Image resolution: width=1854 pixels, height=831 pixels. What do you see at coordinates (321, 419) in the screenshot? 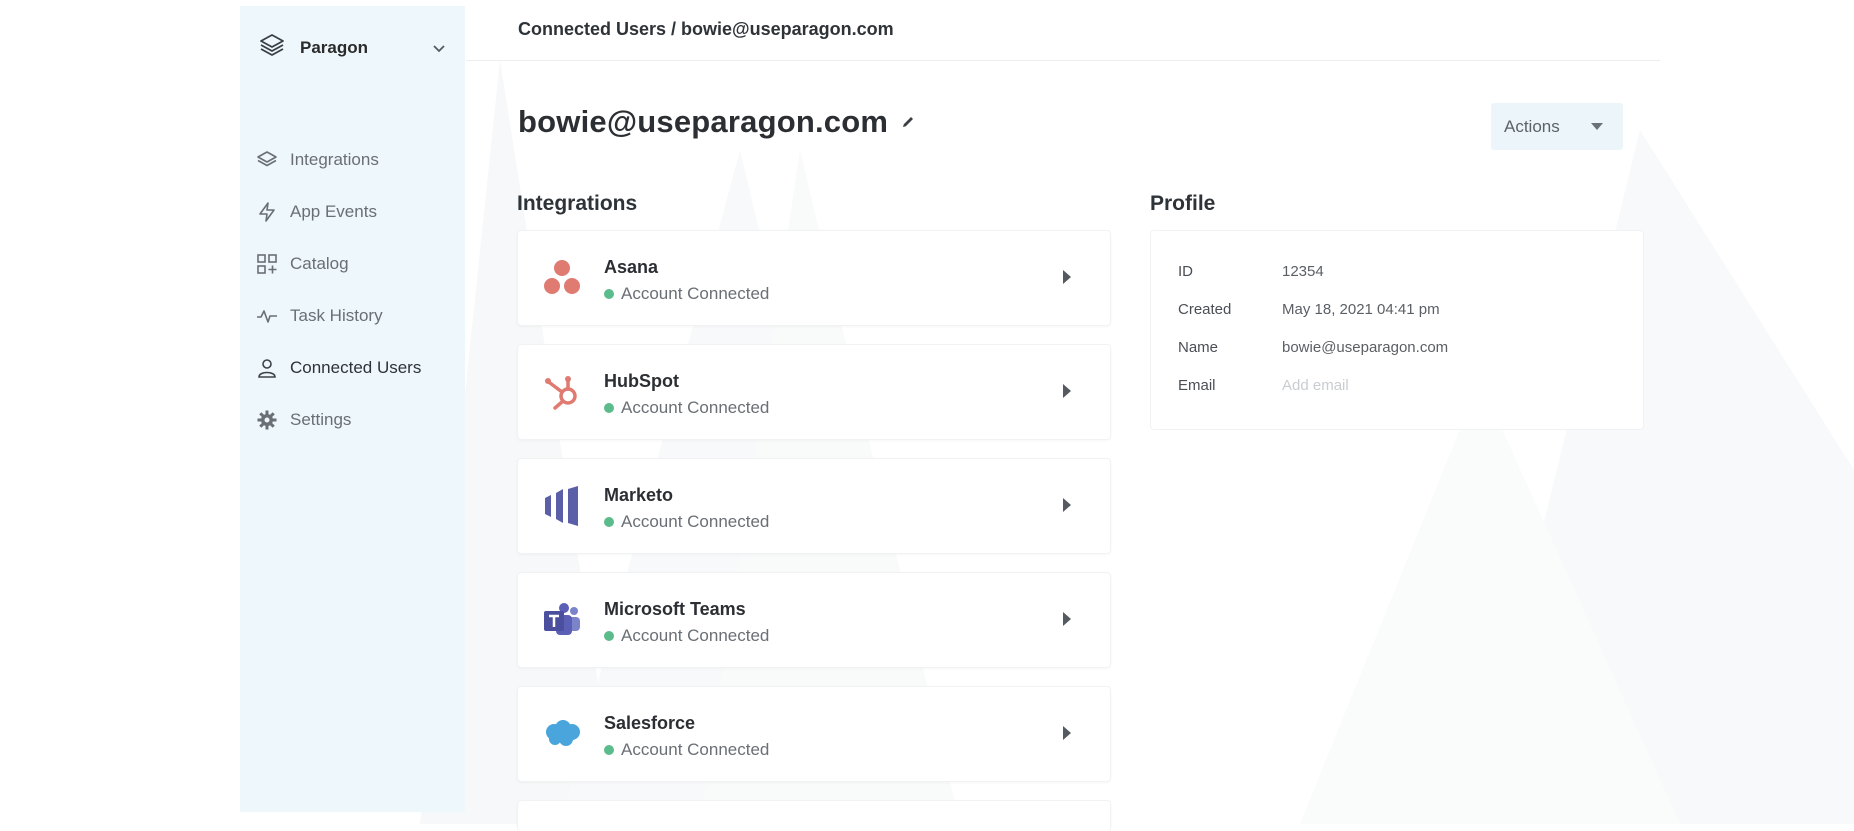
I see `sidebar-item-label: Settings` at bounding box center [321, 419].